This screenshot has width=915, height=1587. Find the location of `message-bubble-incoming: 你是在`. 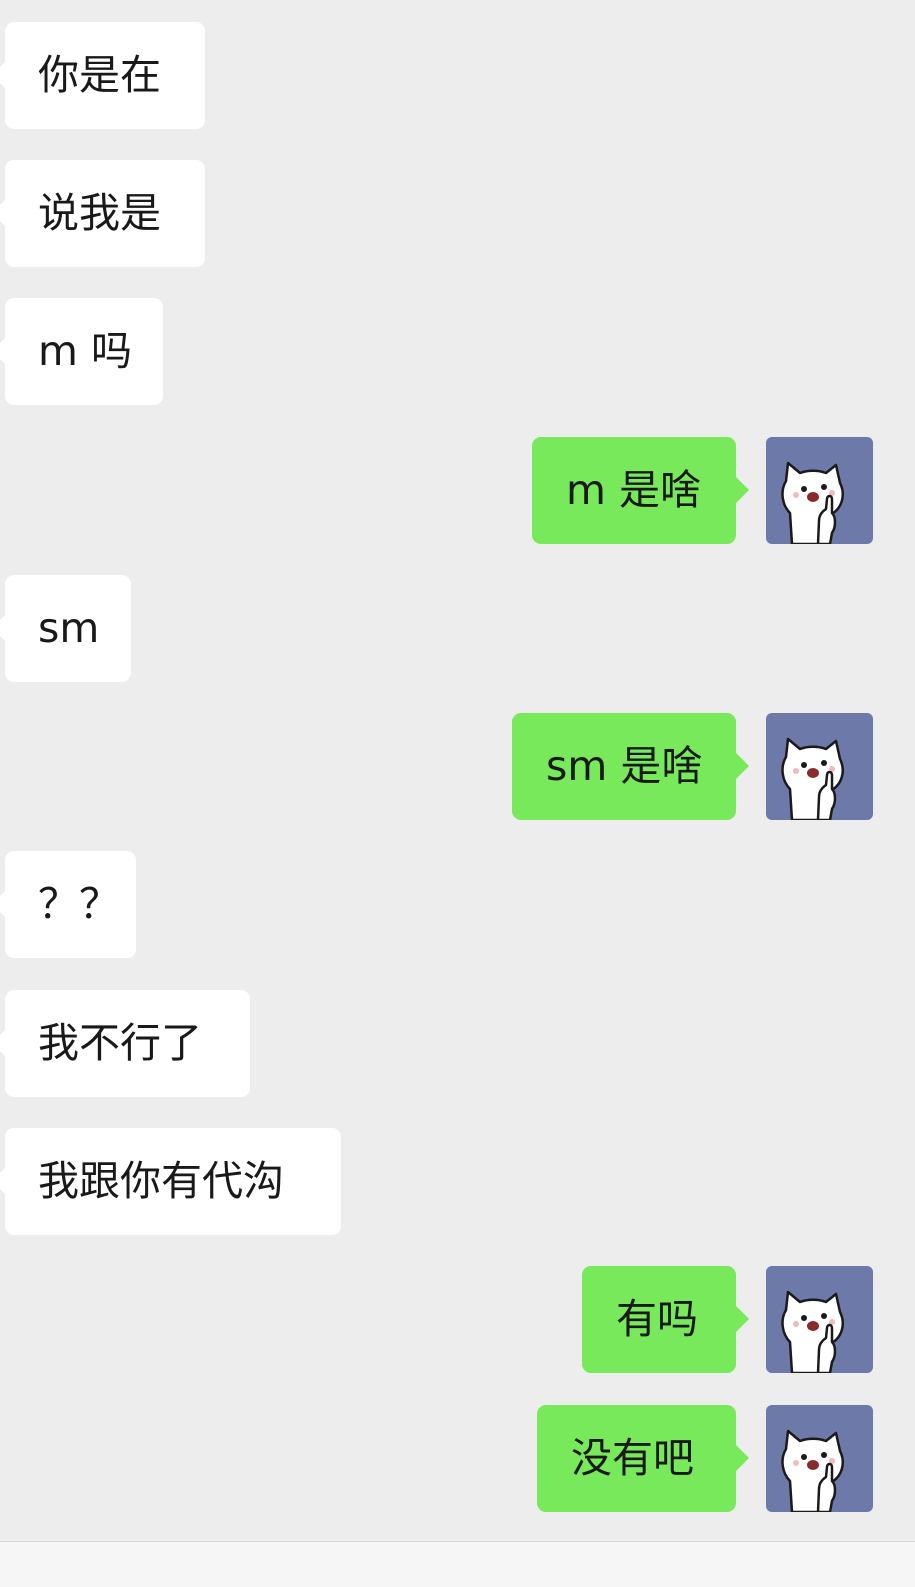

message-bubble-incoming: 你是在 is located at coordinates (102, 75).